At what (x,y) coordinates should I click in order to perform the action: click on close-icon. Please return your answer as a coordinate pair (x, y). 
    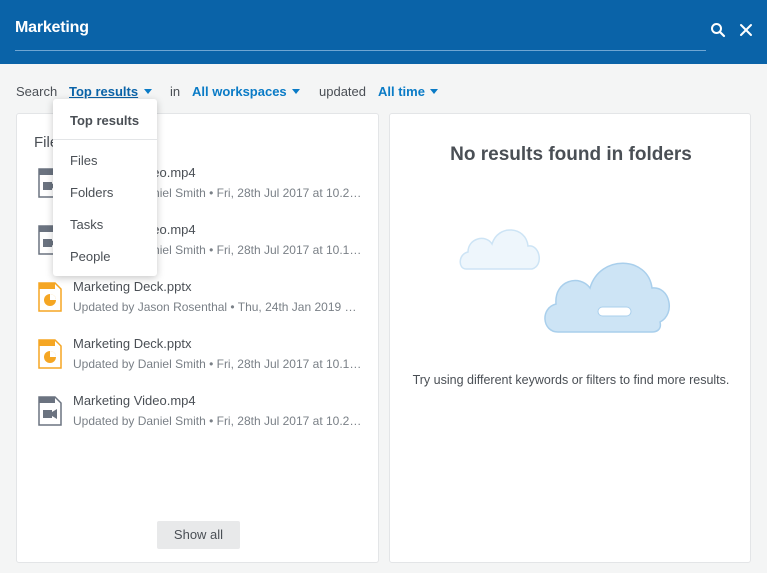
    Looking at the image, I should click on (746, 30).